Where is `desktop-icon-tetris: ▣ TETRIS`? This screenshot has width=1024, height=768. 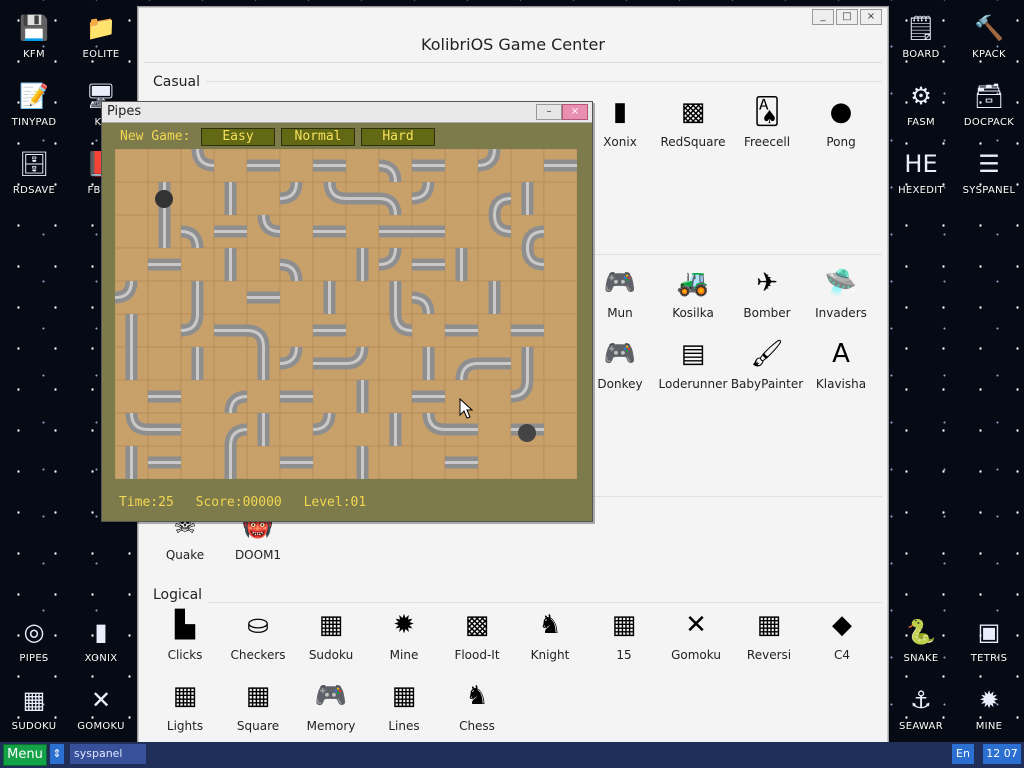
desktop-icon-tetris: ▣ TETRIS is located at coordinates (989, 643).